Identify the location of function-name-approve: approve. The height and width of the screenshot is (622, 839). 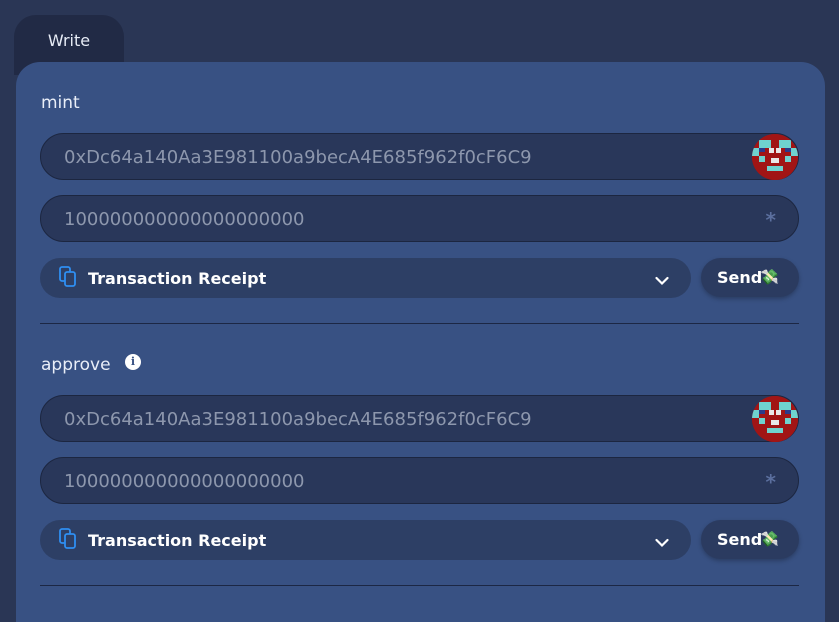
(76, 365).